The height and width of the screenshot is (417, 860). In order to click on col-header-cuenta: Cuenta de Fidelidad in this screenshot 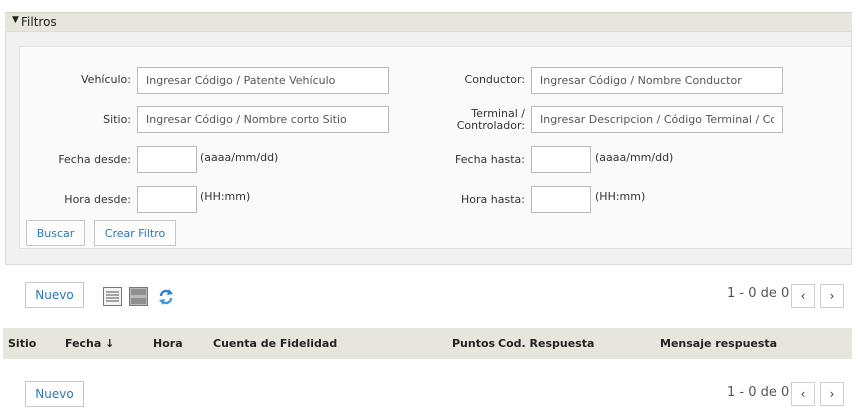, I will do `click(275, 343)`.